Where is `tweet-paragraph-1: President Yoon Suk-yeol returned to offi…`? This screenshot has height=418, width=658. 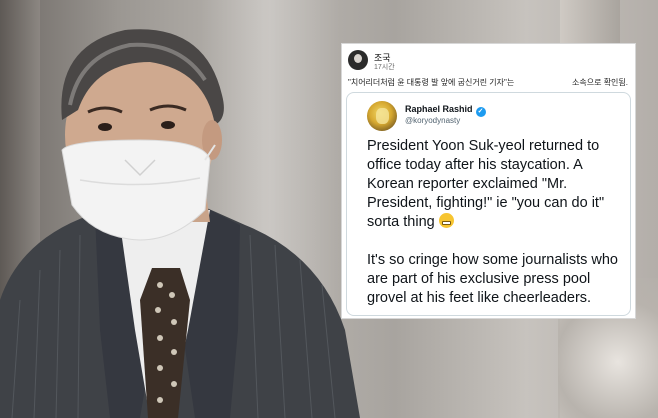 tweet-paragraph-1: President Yoon Suk-yeol returned to offi… is located at coordinates (498, 184).